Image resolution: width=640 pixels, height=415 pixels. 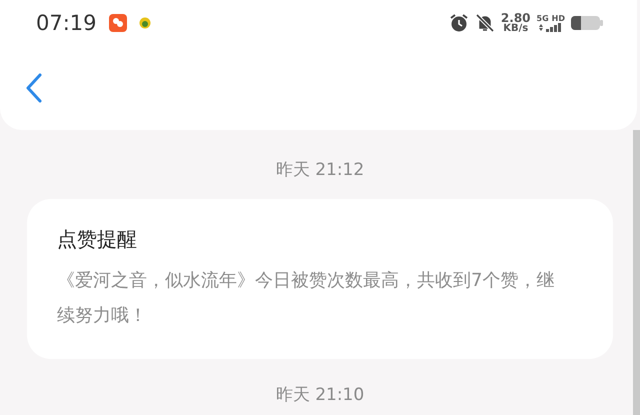 What do you see at coordinates (587, 23) in the screenshot?
I see `battery-icon` at bounding box center [587, 23].